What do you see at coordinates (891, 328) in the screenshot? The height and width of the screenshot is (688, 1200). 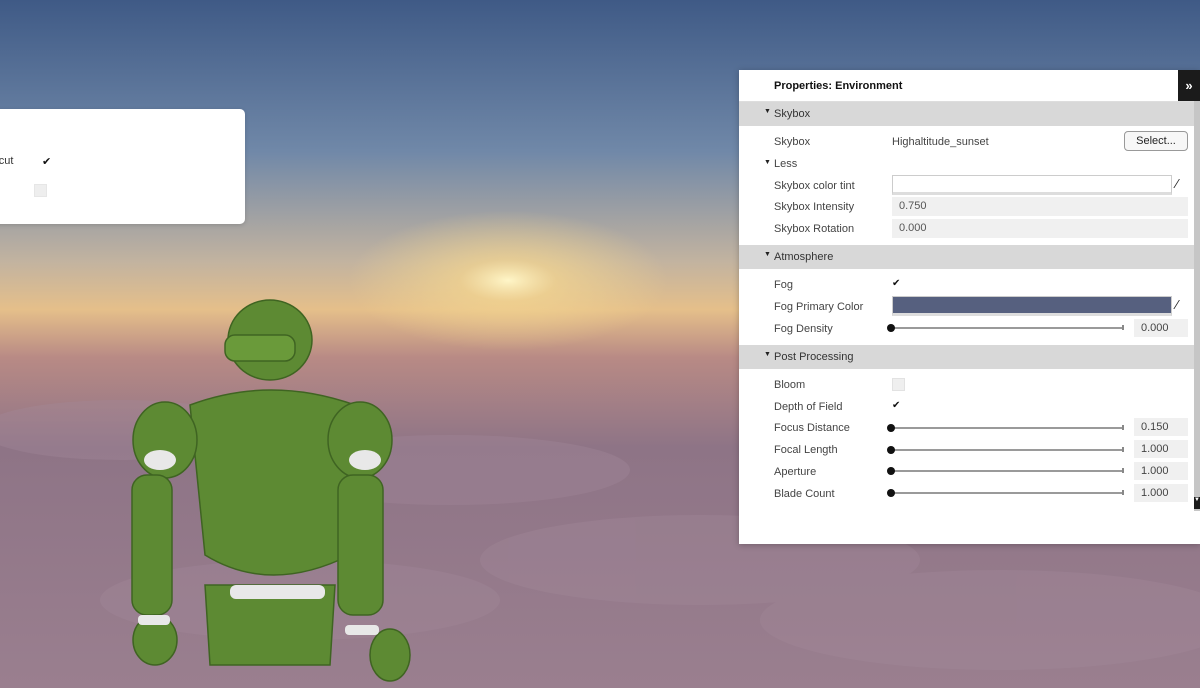 I see `fog-density-knob` at bounding box center [891, 328].